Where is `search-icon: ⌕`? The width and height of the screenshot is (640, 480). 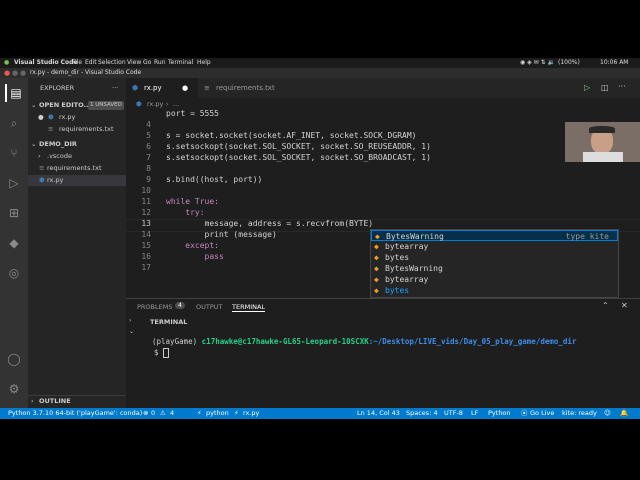
search-icon: ⌕ is located at coordinates (14, 123).